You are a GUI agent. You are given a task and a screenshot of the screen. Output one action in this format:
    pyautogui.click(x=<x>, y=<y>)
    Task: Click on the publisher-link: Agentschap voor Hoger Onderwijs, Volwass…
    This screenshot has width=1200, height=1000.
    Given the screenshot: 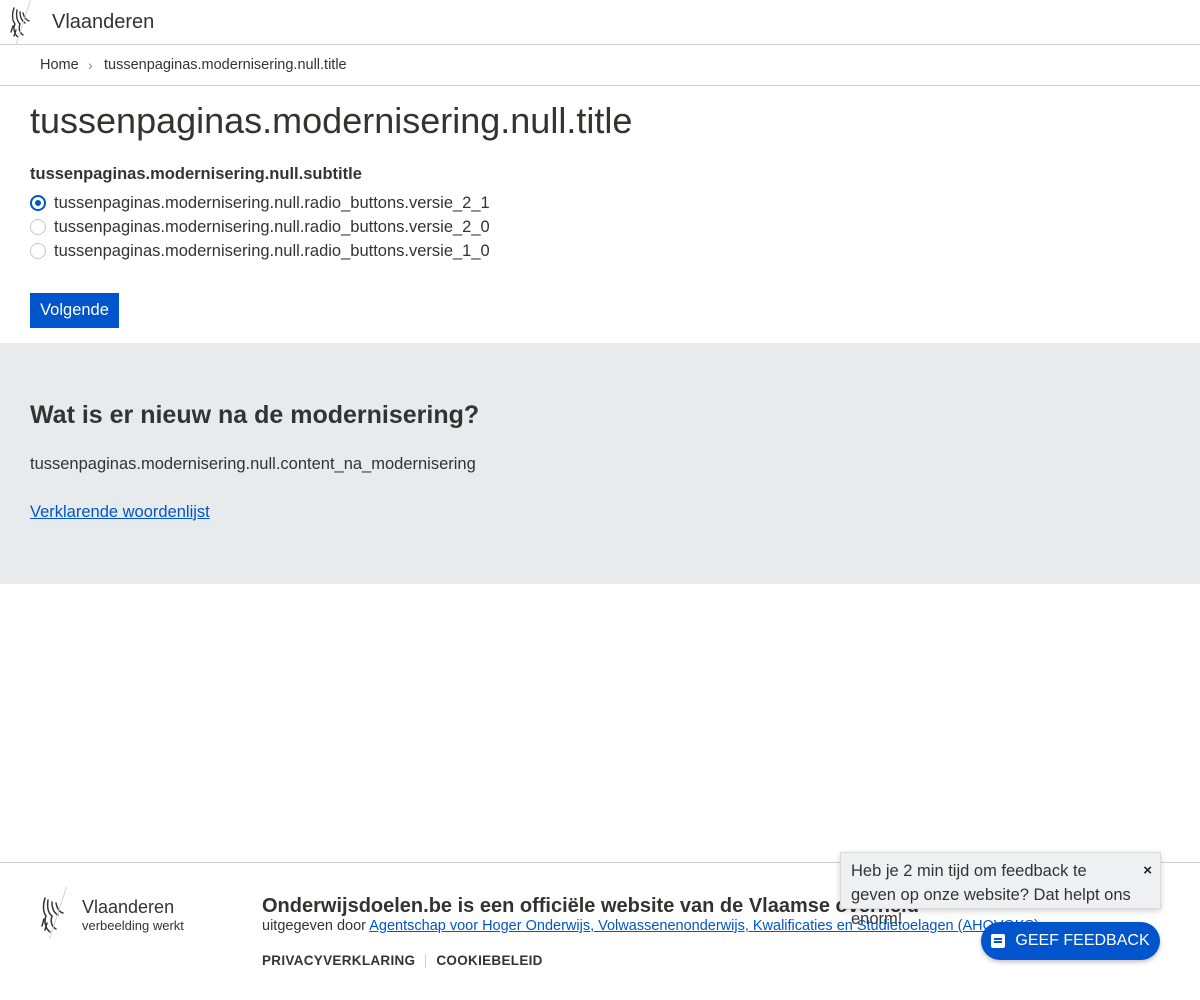 What is the action you would take?
    pyautogui.click(x=704, y=926)
    